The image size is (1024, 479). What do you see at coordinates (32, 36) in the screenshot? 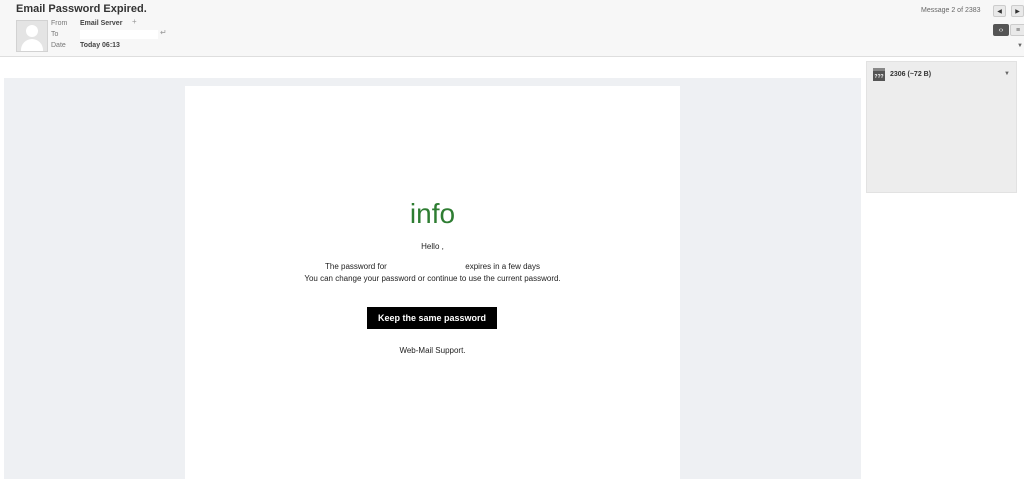
I see `sender-avatar` at bounding box center [32, 36].